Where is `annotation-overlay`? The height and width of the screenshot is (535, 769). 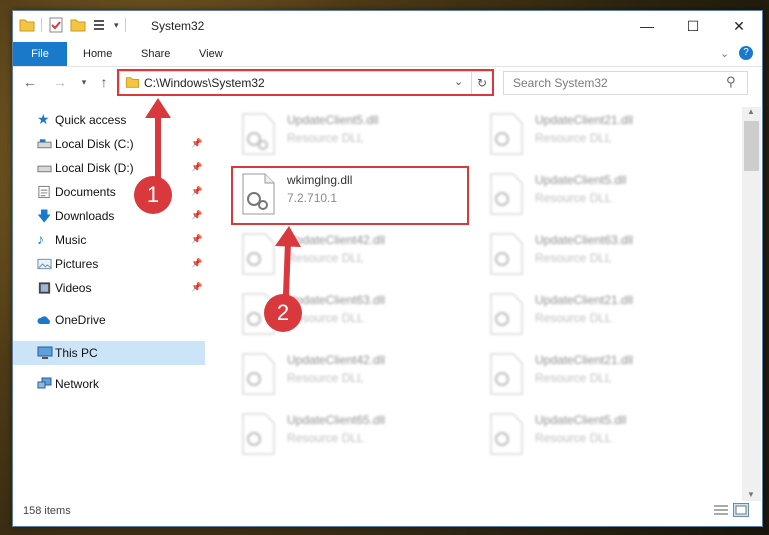 annotation-overlay is located at coordinates (223, 197).